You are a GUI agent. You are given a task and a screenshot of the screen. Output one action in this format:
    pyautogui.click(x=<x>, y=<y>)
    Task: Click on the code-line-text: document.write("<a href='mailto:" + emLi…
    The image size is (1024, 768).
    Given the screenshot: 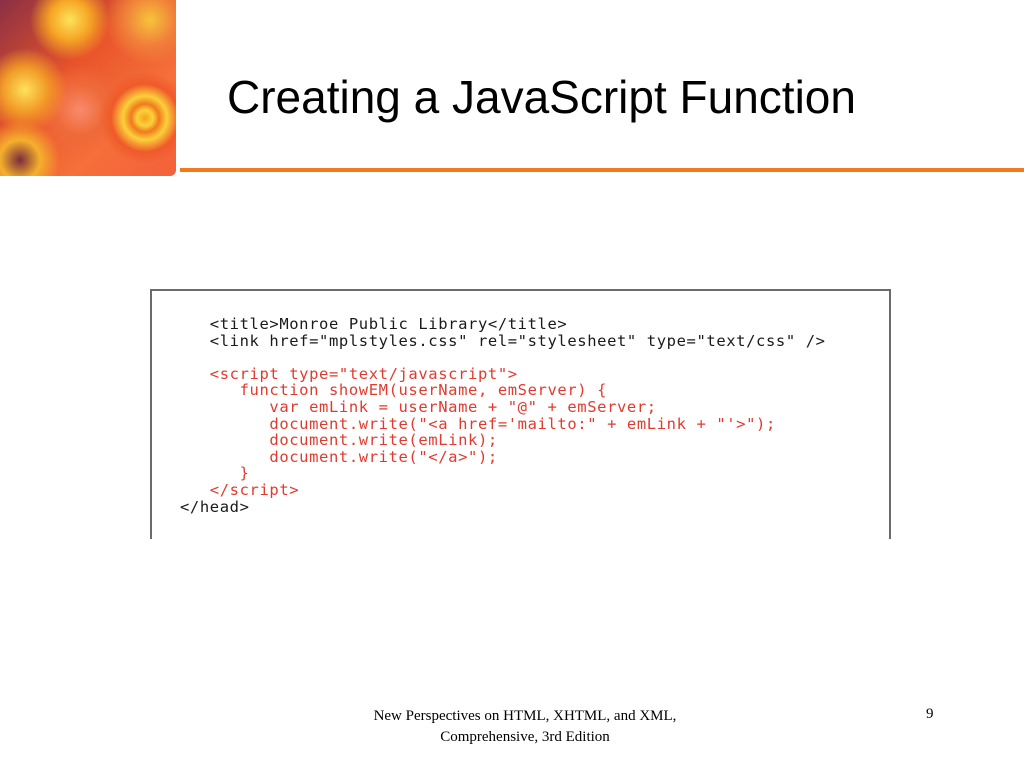 What is the action you would take?
    pyautogui.click(x=522, y=423)
    